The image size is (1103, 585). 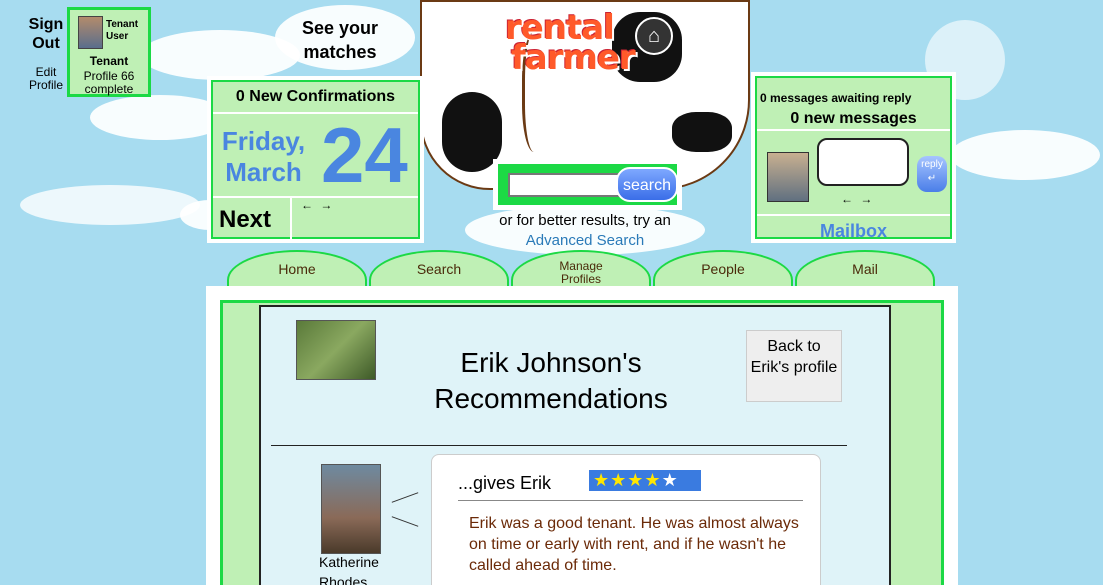 I want to click on tab-search: Search, so click(x=439, y=269).